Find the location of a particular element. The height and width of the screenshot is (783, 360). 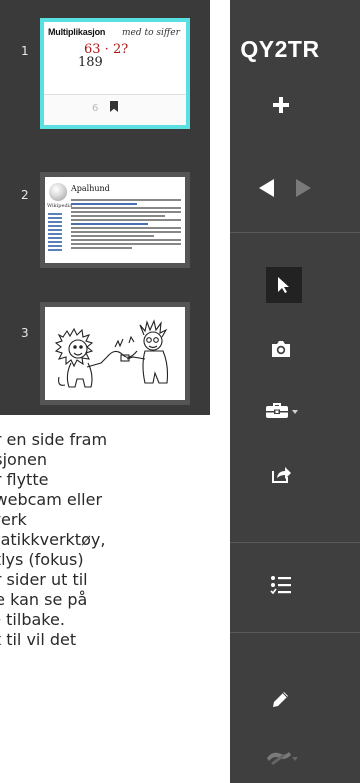

list-button is located at coordinates (281, 585).